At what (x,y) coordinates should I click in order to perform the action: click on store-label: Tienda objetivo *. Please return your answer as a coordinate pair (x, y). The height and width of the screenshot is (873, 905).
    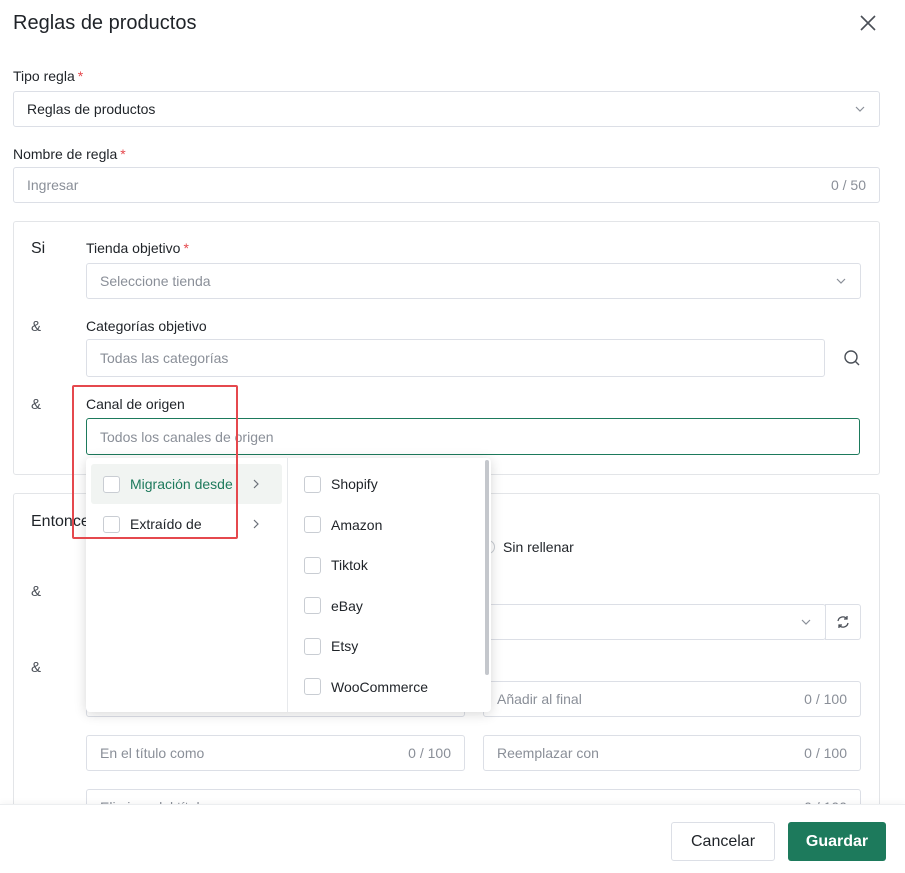
    Looking at the image, I should click on (137, 248).